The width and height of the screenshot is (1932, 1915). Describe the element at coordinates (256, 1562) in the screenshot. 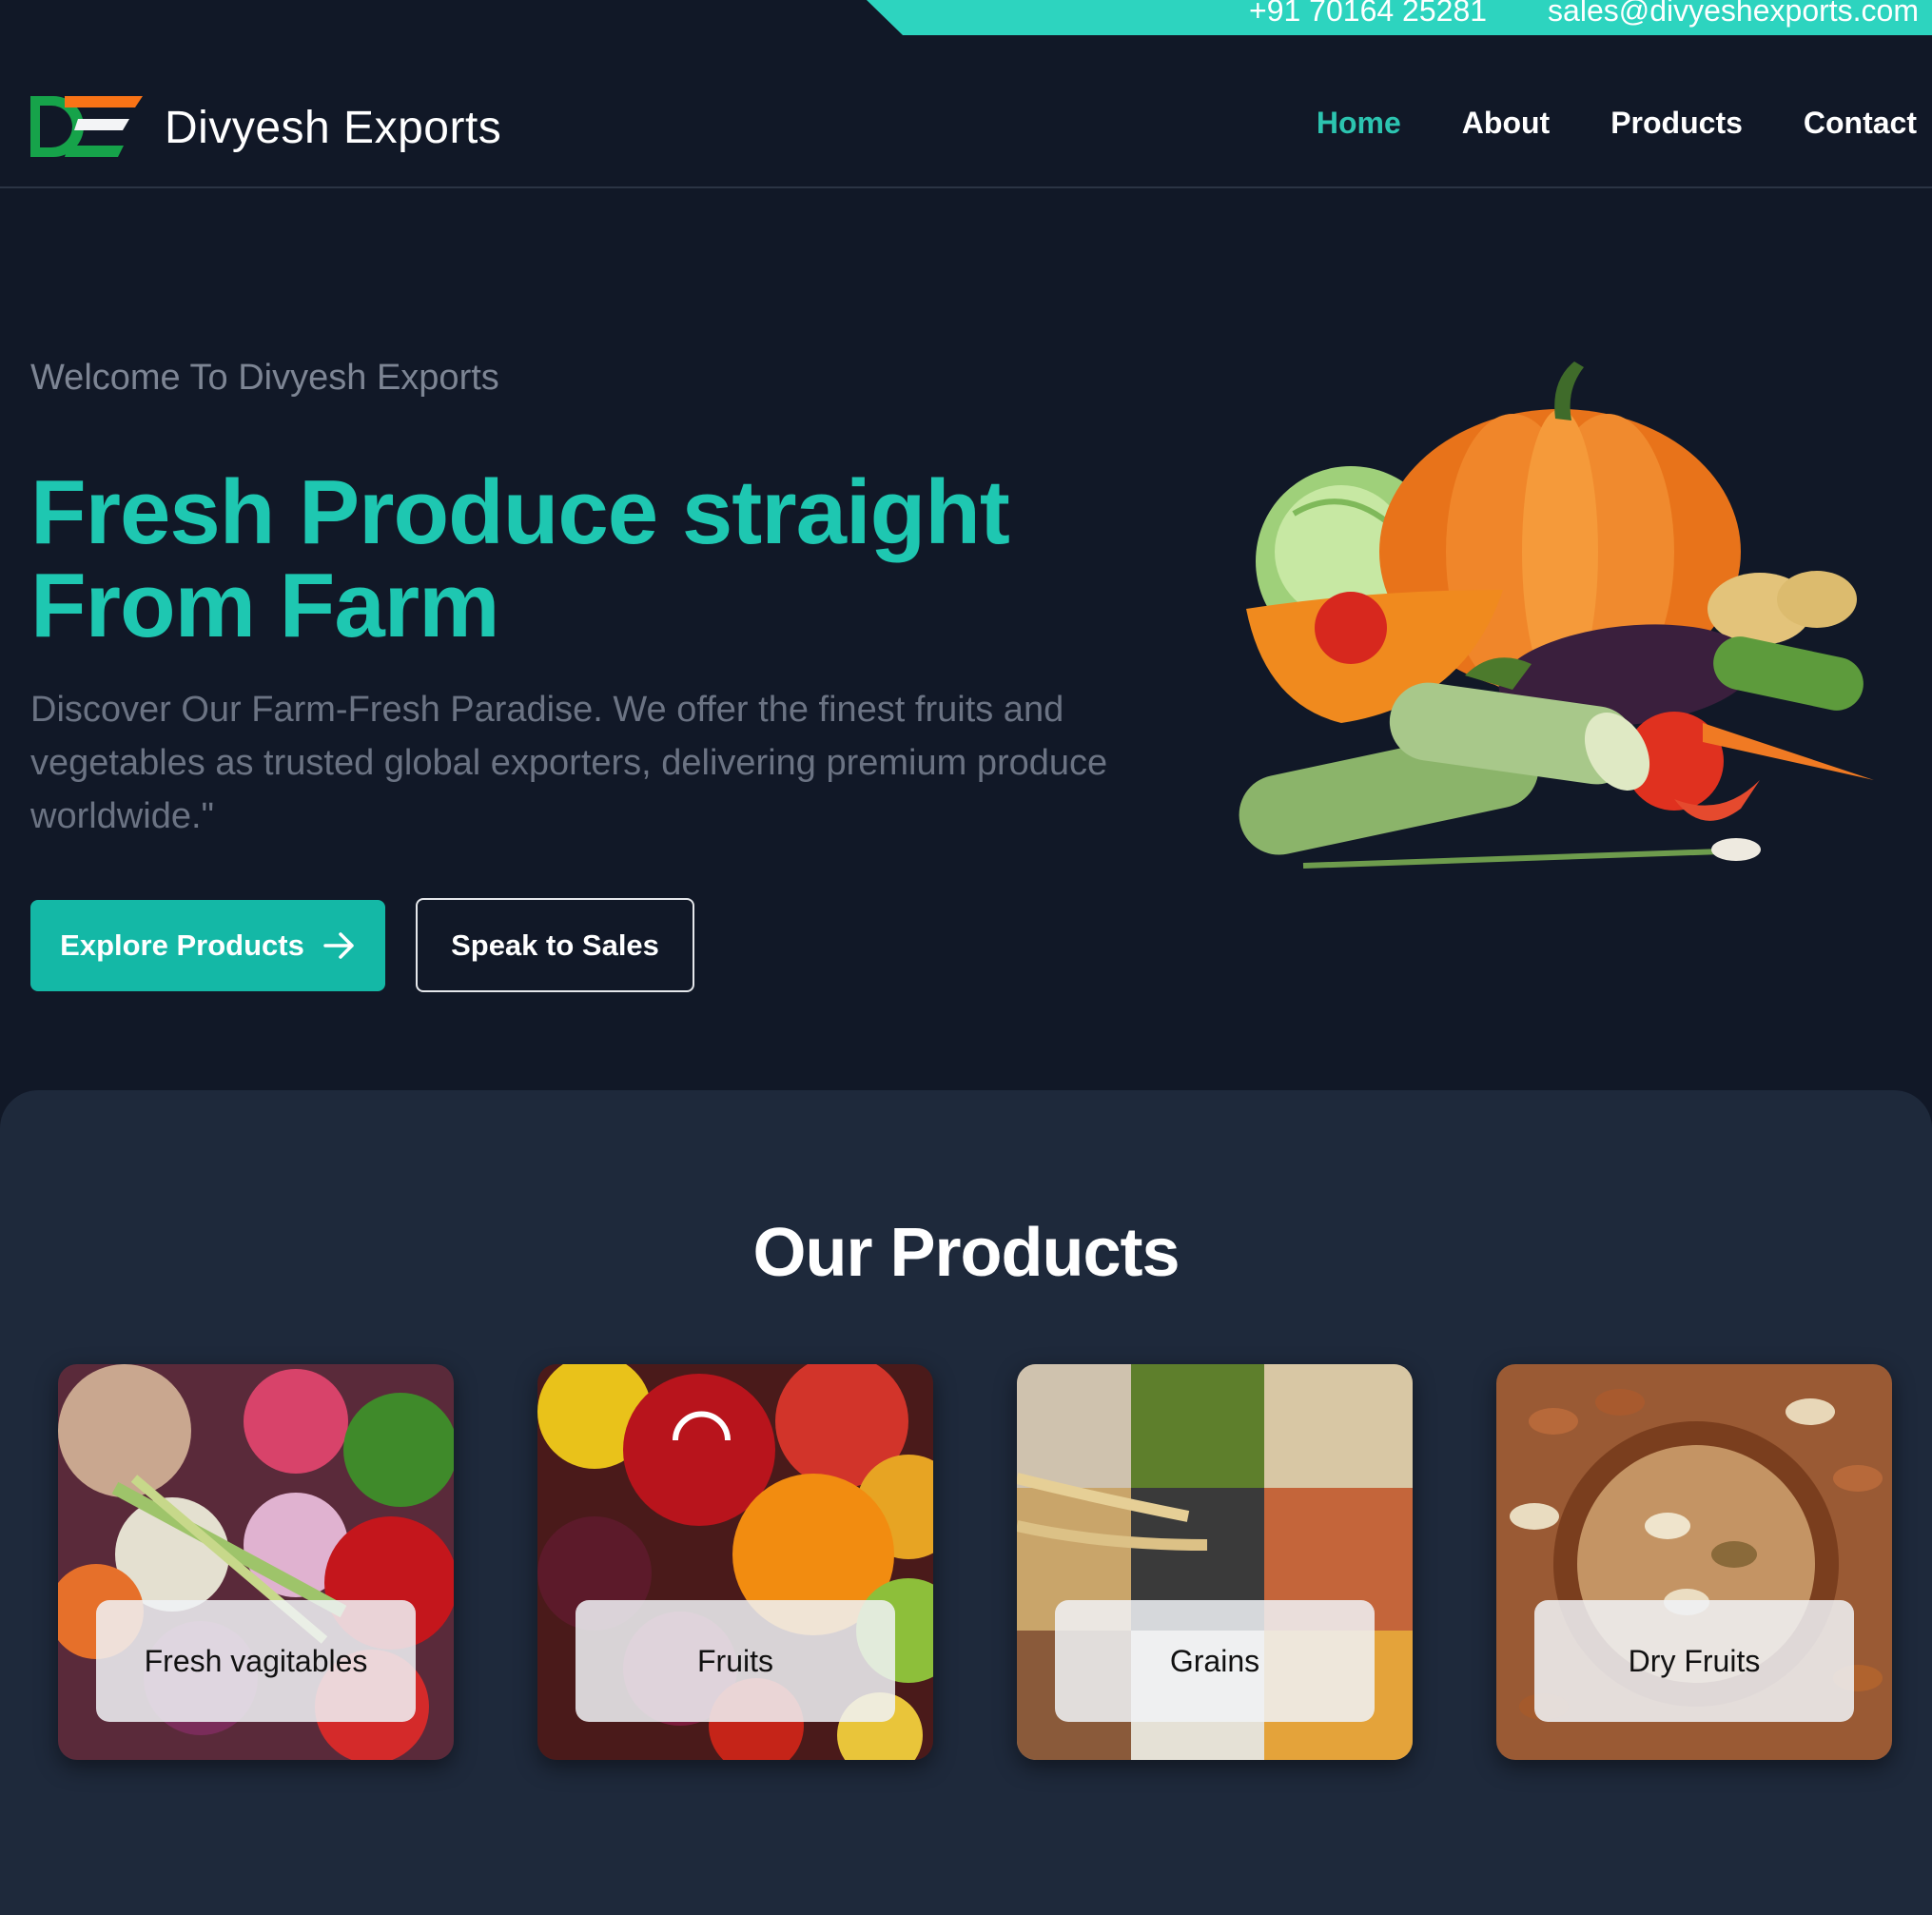

I see `product-card-vegetables: Fresh vagitables` at that location.